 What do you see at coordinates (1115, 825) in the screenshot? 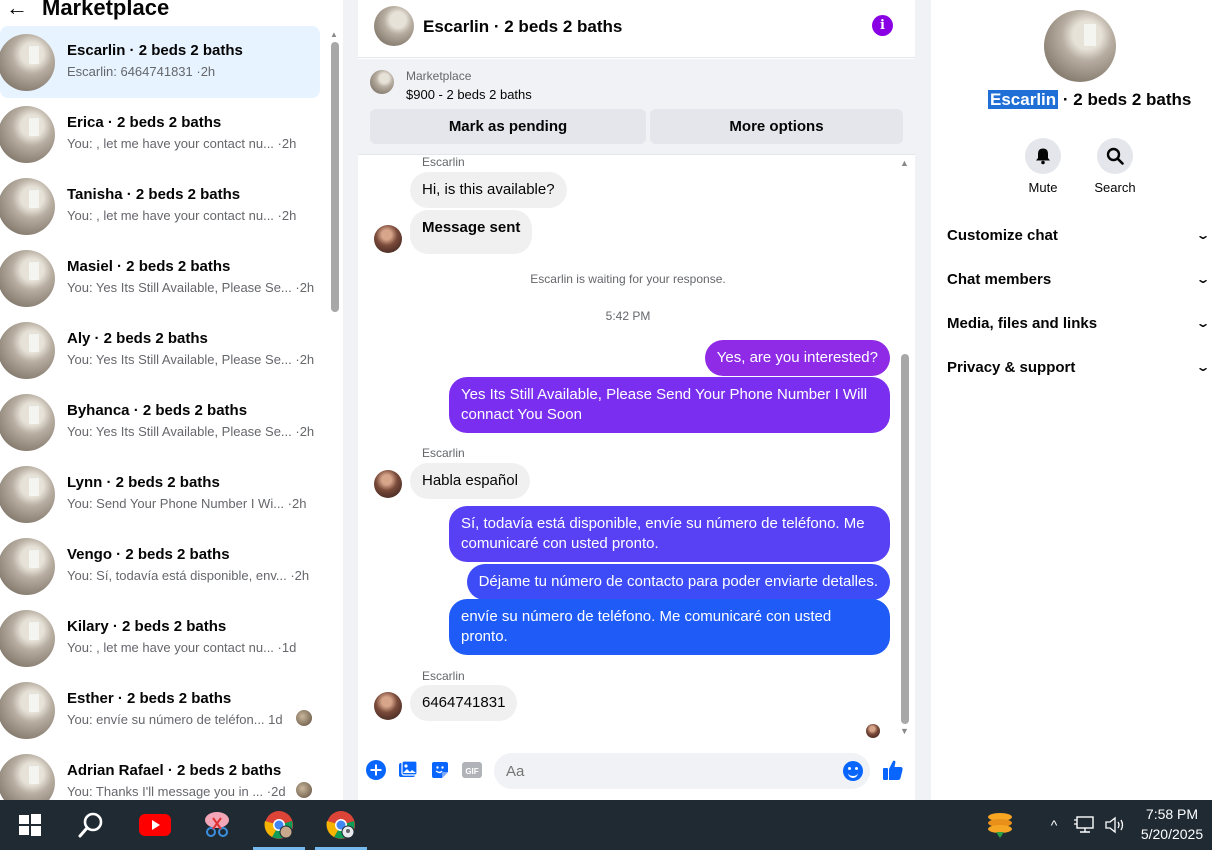
I see `volume-icon` at bounding box center [1115, 825].